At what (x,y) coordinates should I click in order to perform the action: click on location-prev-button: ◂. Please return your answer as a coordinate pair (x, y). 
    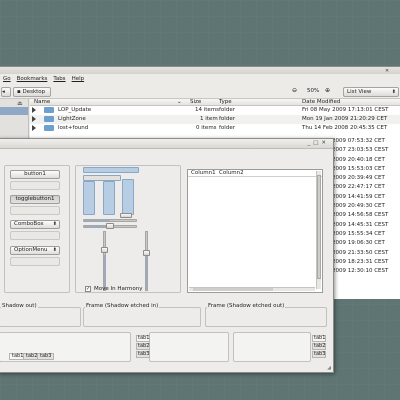
    Looking at the image, I should click on (6, 92).